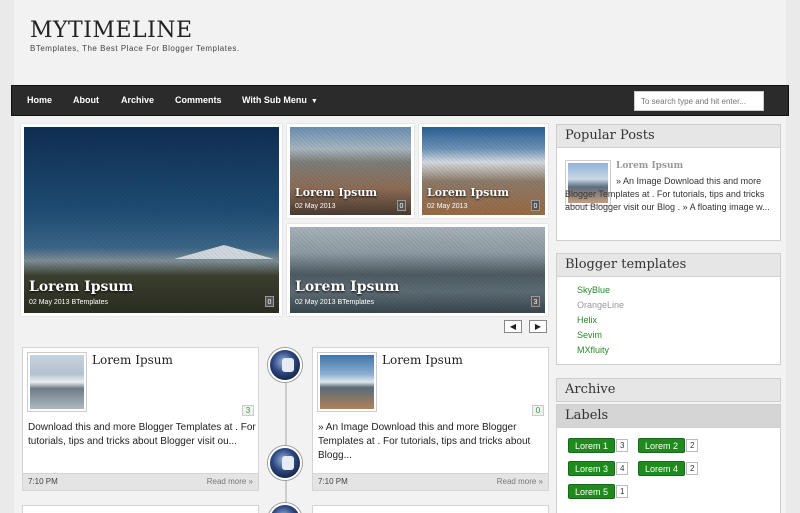  What do you see at coordinates (593, 350) in the screenshot?
I see `template-link: MXfluity` at bounding box center [593, 350].